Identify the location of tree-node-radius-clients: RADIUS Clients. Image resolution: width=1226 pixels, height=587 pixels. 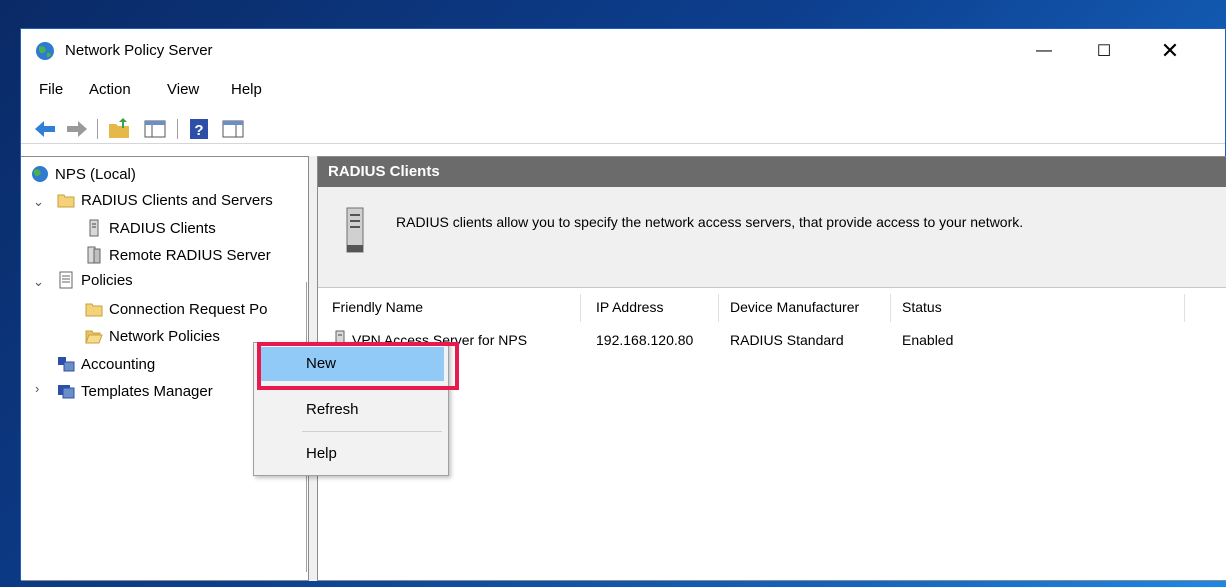
(150, 228).